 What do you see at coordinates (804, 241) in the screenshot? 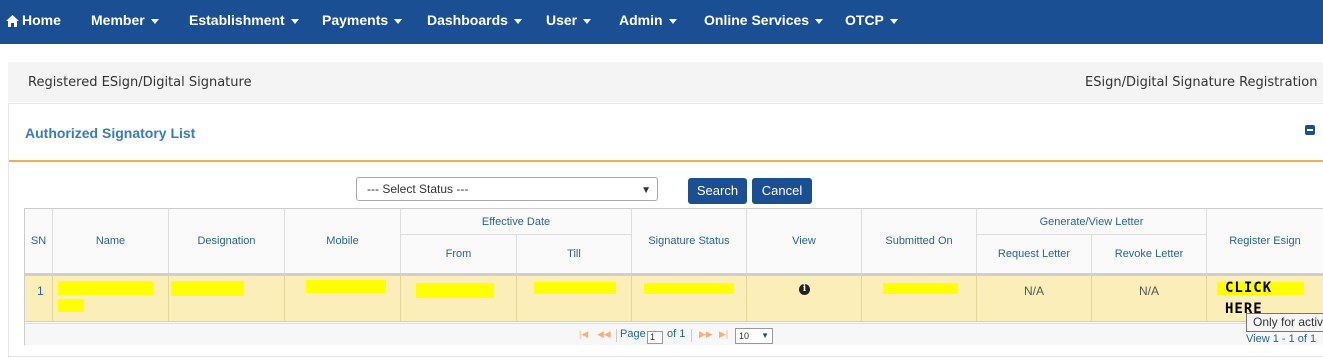
I see `header-view: View` at bounding box center [804, 241].